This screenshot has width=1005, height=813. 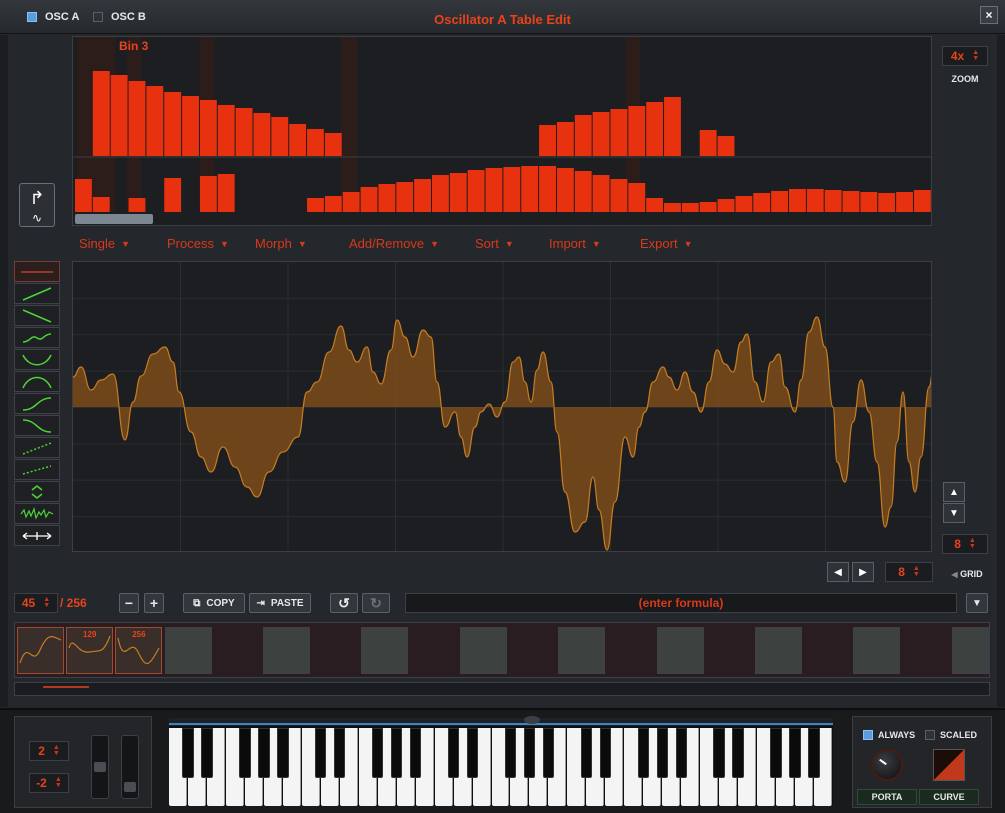 I want to click on shape-valley-icon, so click(x=37, y=359).